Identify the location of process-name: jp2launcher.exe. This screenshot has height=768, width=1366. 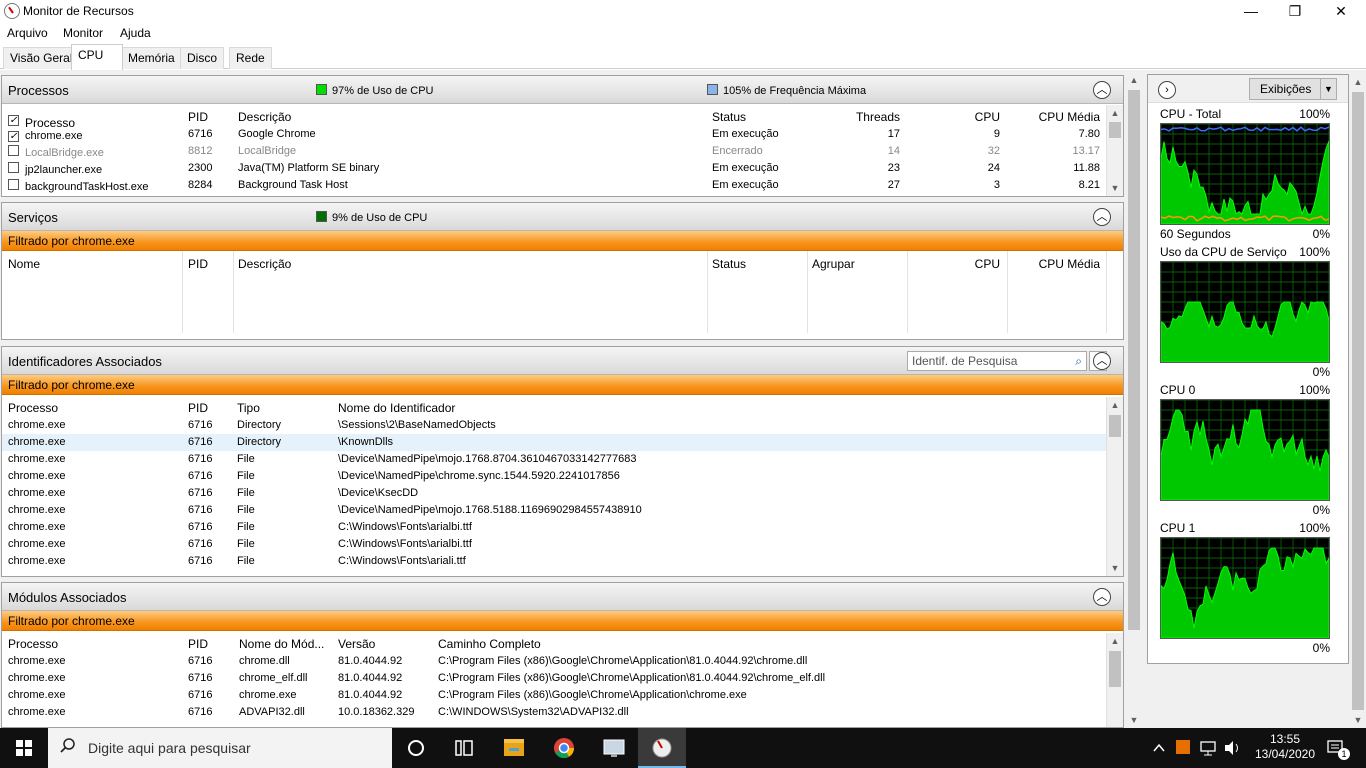
(55, 169).